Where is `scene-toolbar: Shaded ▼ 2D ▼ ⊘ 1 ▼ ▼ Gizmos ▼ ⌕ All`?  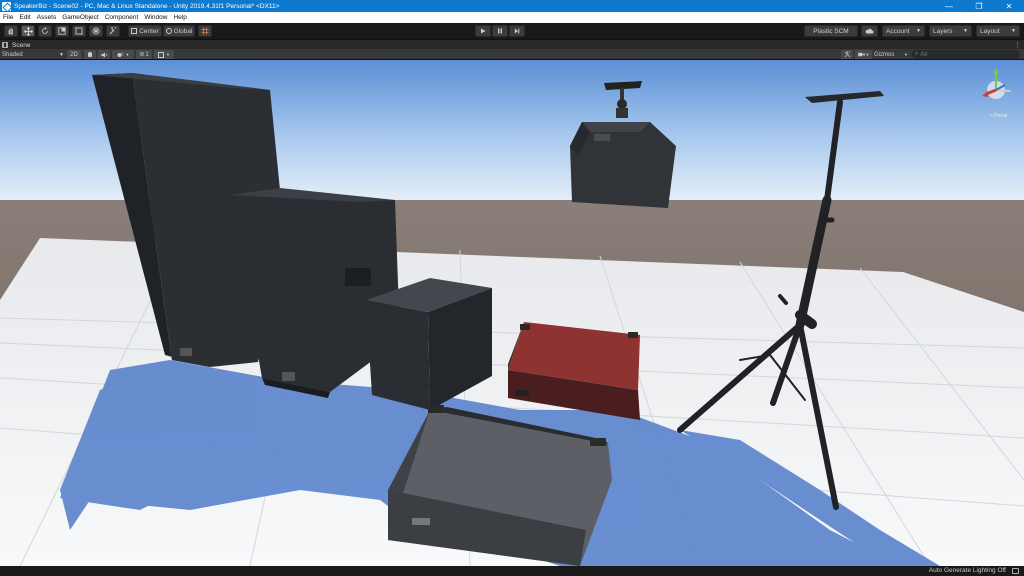 scene-toolbar: Shaded ▼ 2D ▼ ⊘ 1 ▼ ▼ Gizmos ▼ ⌕ All is located at coordinates (512, 54).